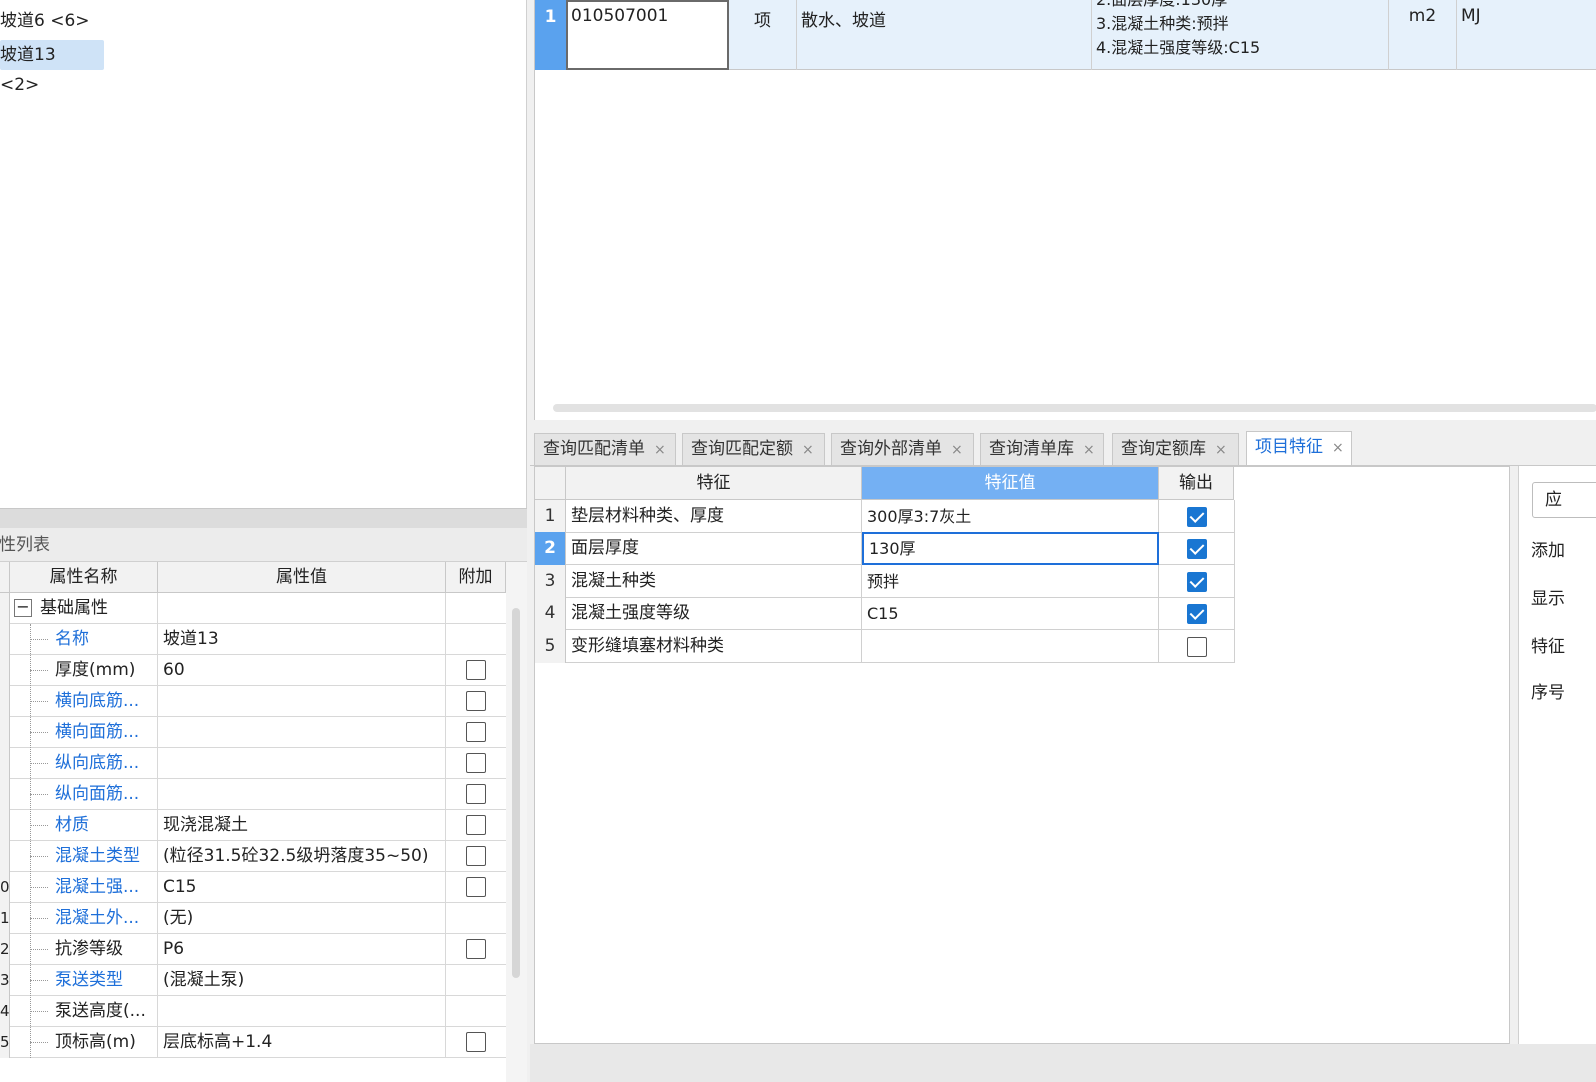  Describe the element at coordinates (52, 67) in the screenshot. I see `tree-item-selected: 坡道13 <2>` at that location.